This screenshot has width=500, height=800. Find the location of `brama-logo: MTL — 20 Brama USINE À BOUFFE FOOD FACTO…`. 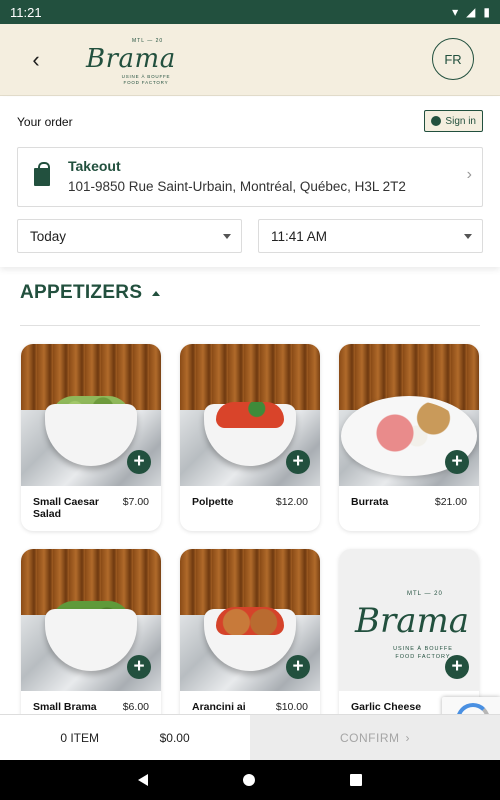

brama-logo: MTL — 20 Brama USINE À BOUFFE FOOD FACTO… is located at coordinates (131, 61).